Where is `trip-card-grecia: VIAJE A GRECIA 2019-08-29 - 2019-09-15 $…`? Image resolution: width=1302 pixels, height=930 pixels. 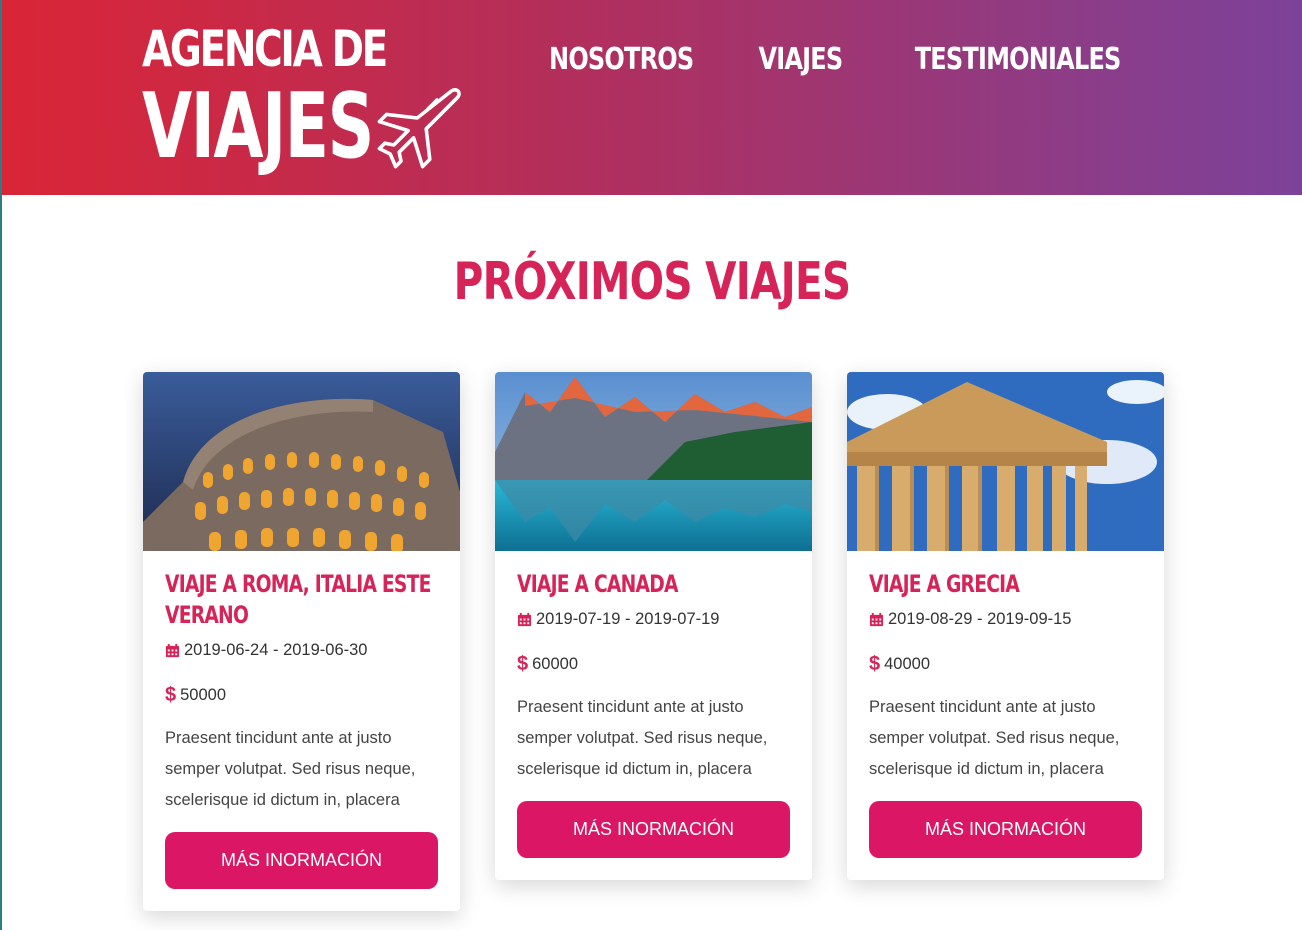 trip-card-grecia: VIAJE A GRECIA 2019-08-29 - 2019-09-15 $… is located at coordinates (1005, 626).